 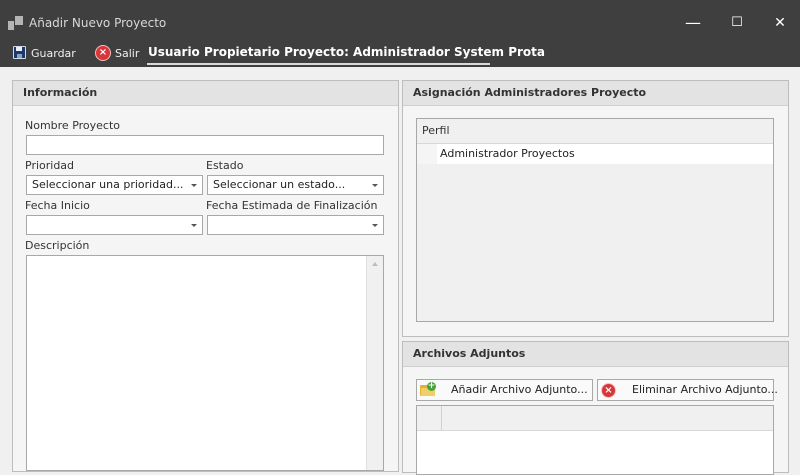 What do you see at coordinates (608, 390) in the screenshot?
I see `delete-icon: ×` at bounding box center [608, 390].